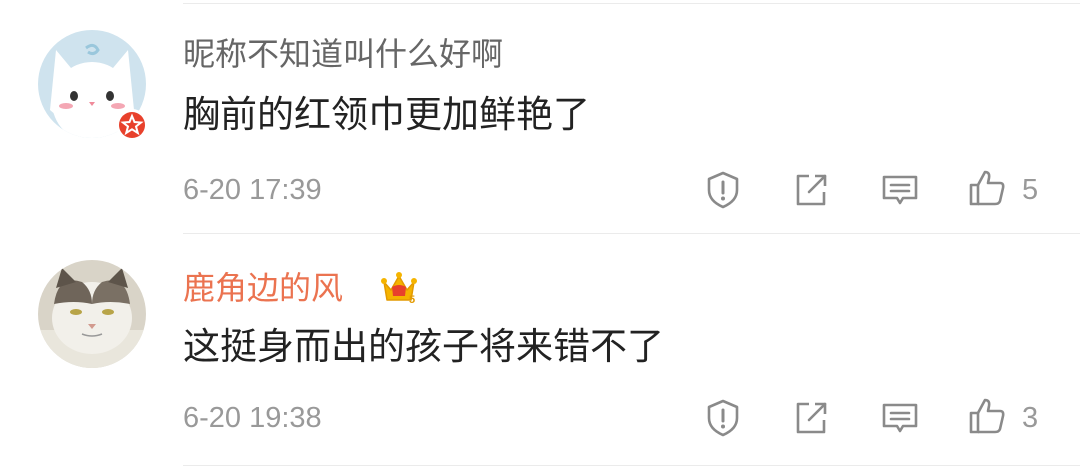  Describe the element at coordinates (1030, 190) in the screenshot. I see `like-count: 5` at that location.